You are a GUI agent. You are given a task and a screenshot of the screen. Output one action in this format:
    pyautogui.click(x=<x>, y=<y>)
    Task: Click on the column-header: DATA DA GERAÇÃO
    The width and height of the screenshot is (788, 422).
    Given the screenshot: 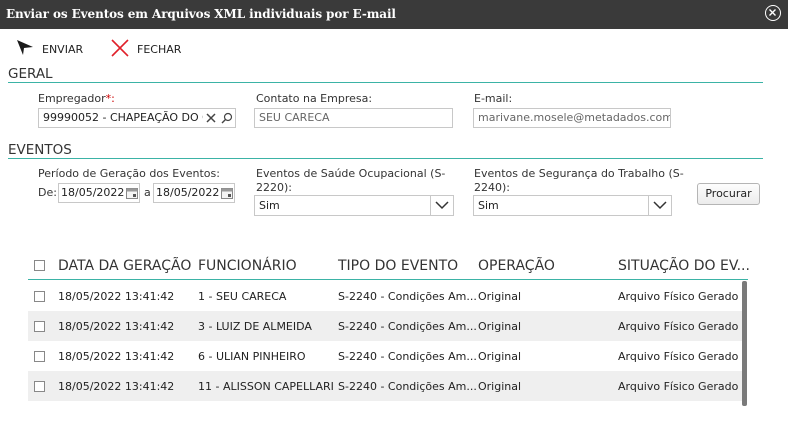 What is the action you would take?
    pyautogui.click(x=124, y=266)
    